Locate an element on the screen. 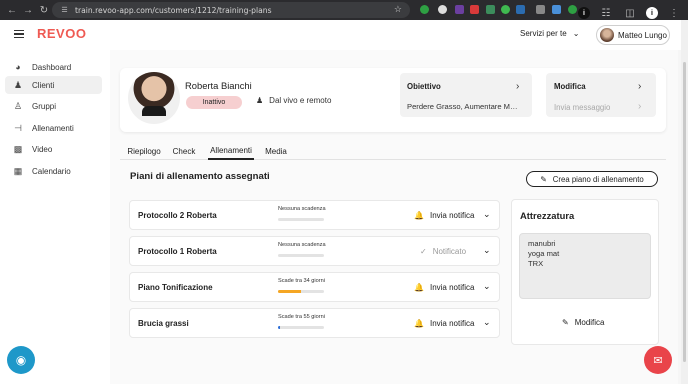  group-icon: ♙ is located at coordinates (18, 105).